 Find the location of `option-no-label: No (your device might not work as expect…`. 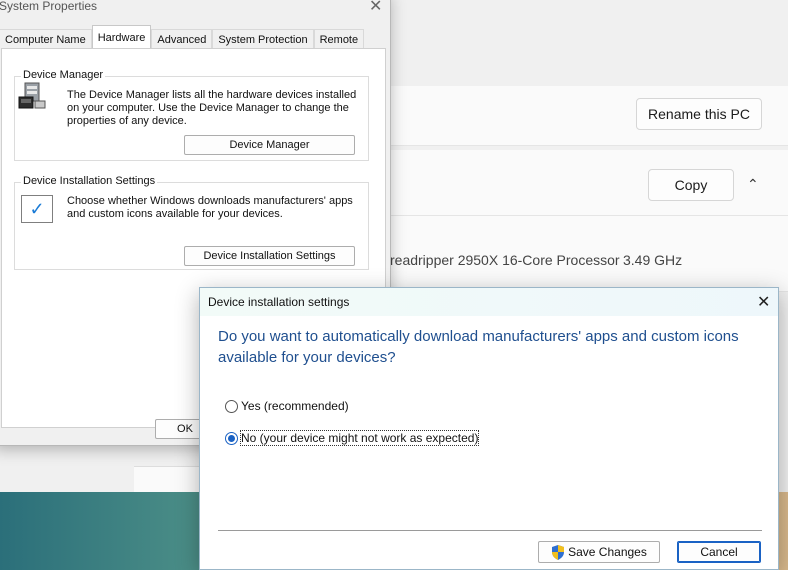

option-no-label: No (your device might not work as expect… is located at coordinates (359, 438).